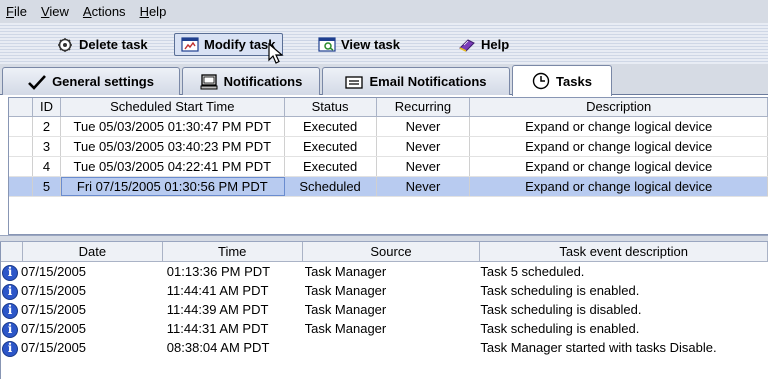 This screenshot has height=379, width=768. I want to click on cell-start-time: Tue 05/03/2005 04:22:41 PM PDT, so click(173, 166).